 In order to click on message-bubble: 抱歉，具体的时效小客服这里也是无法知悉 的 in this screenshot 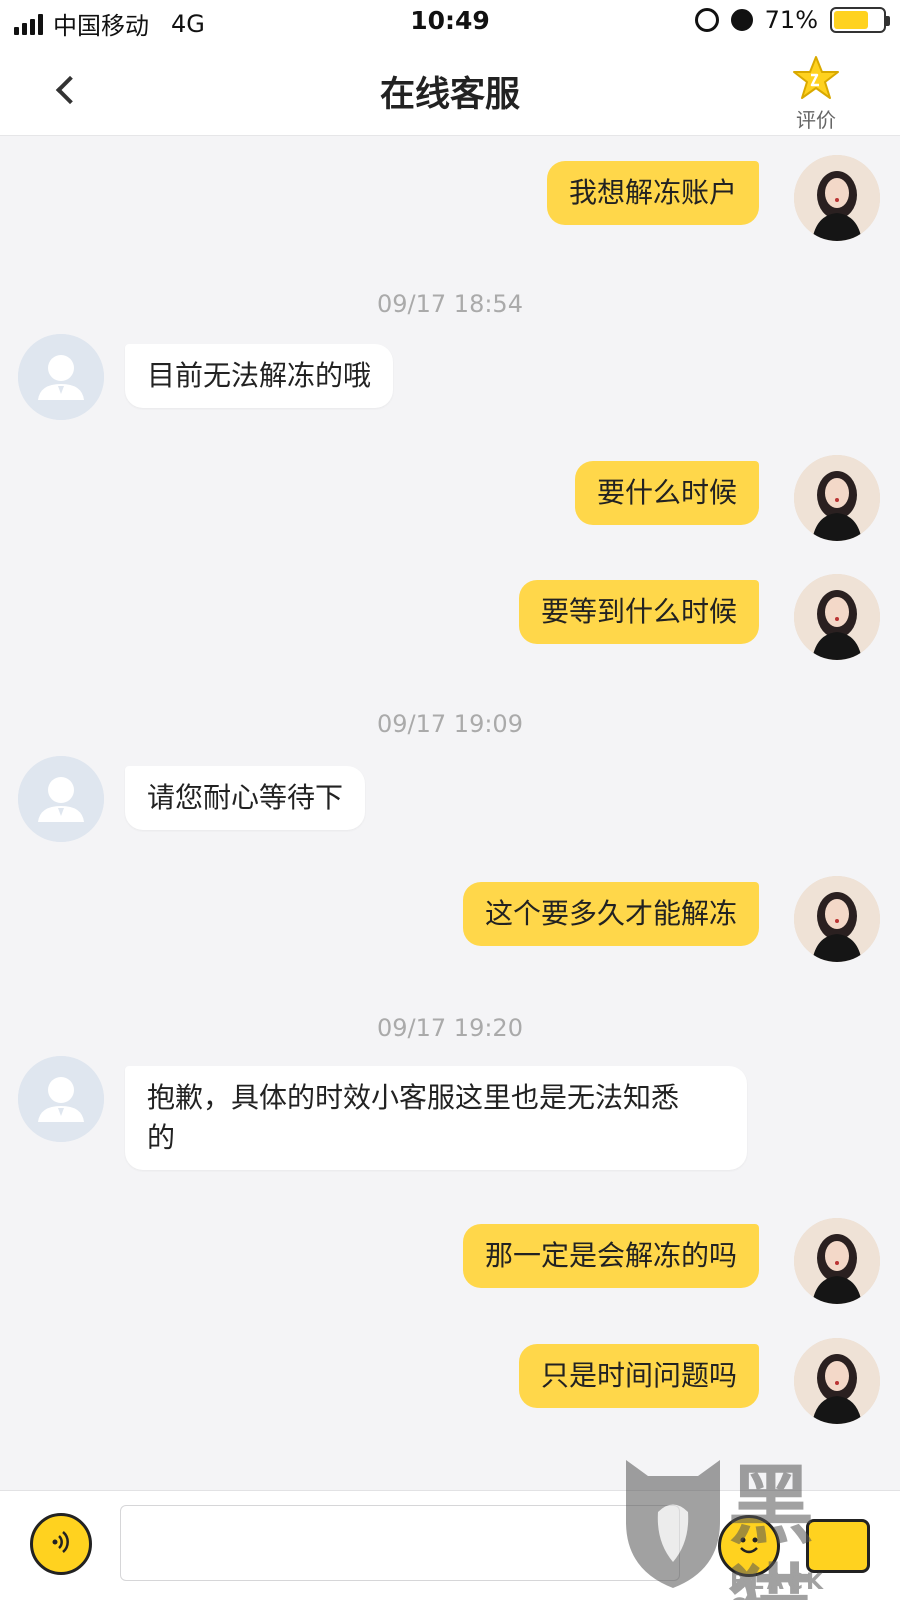, I will do `click(436, 1118)`.